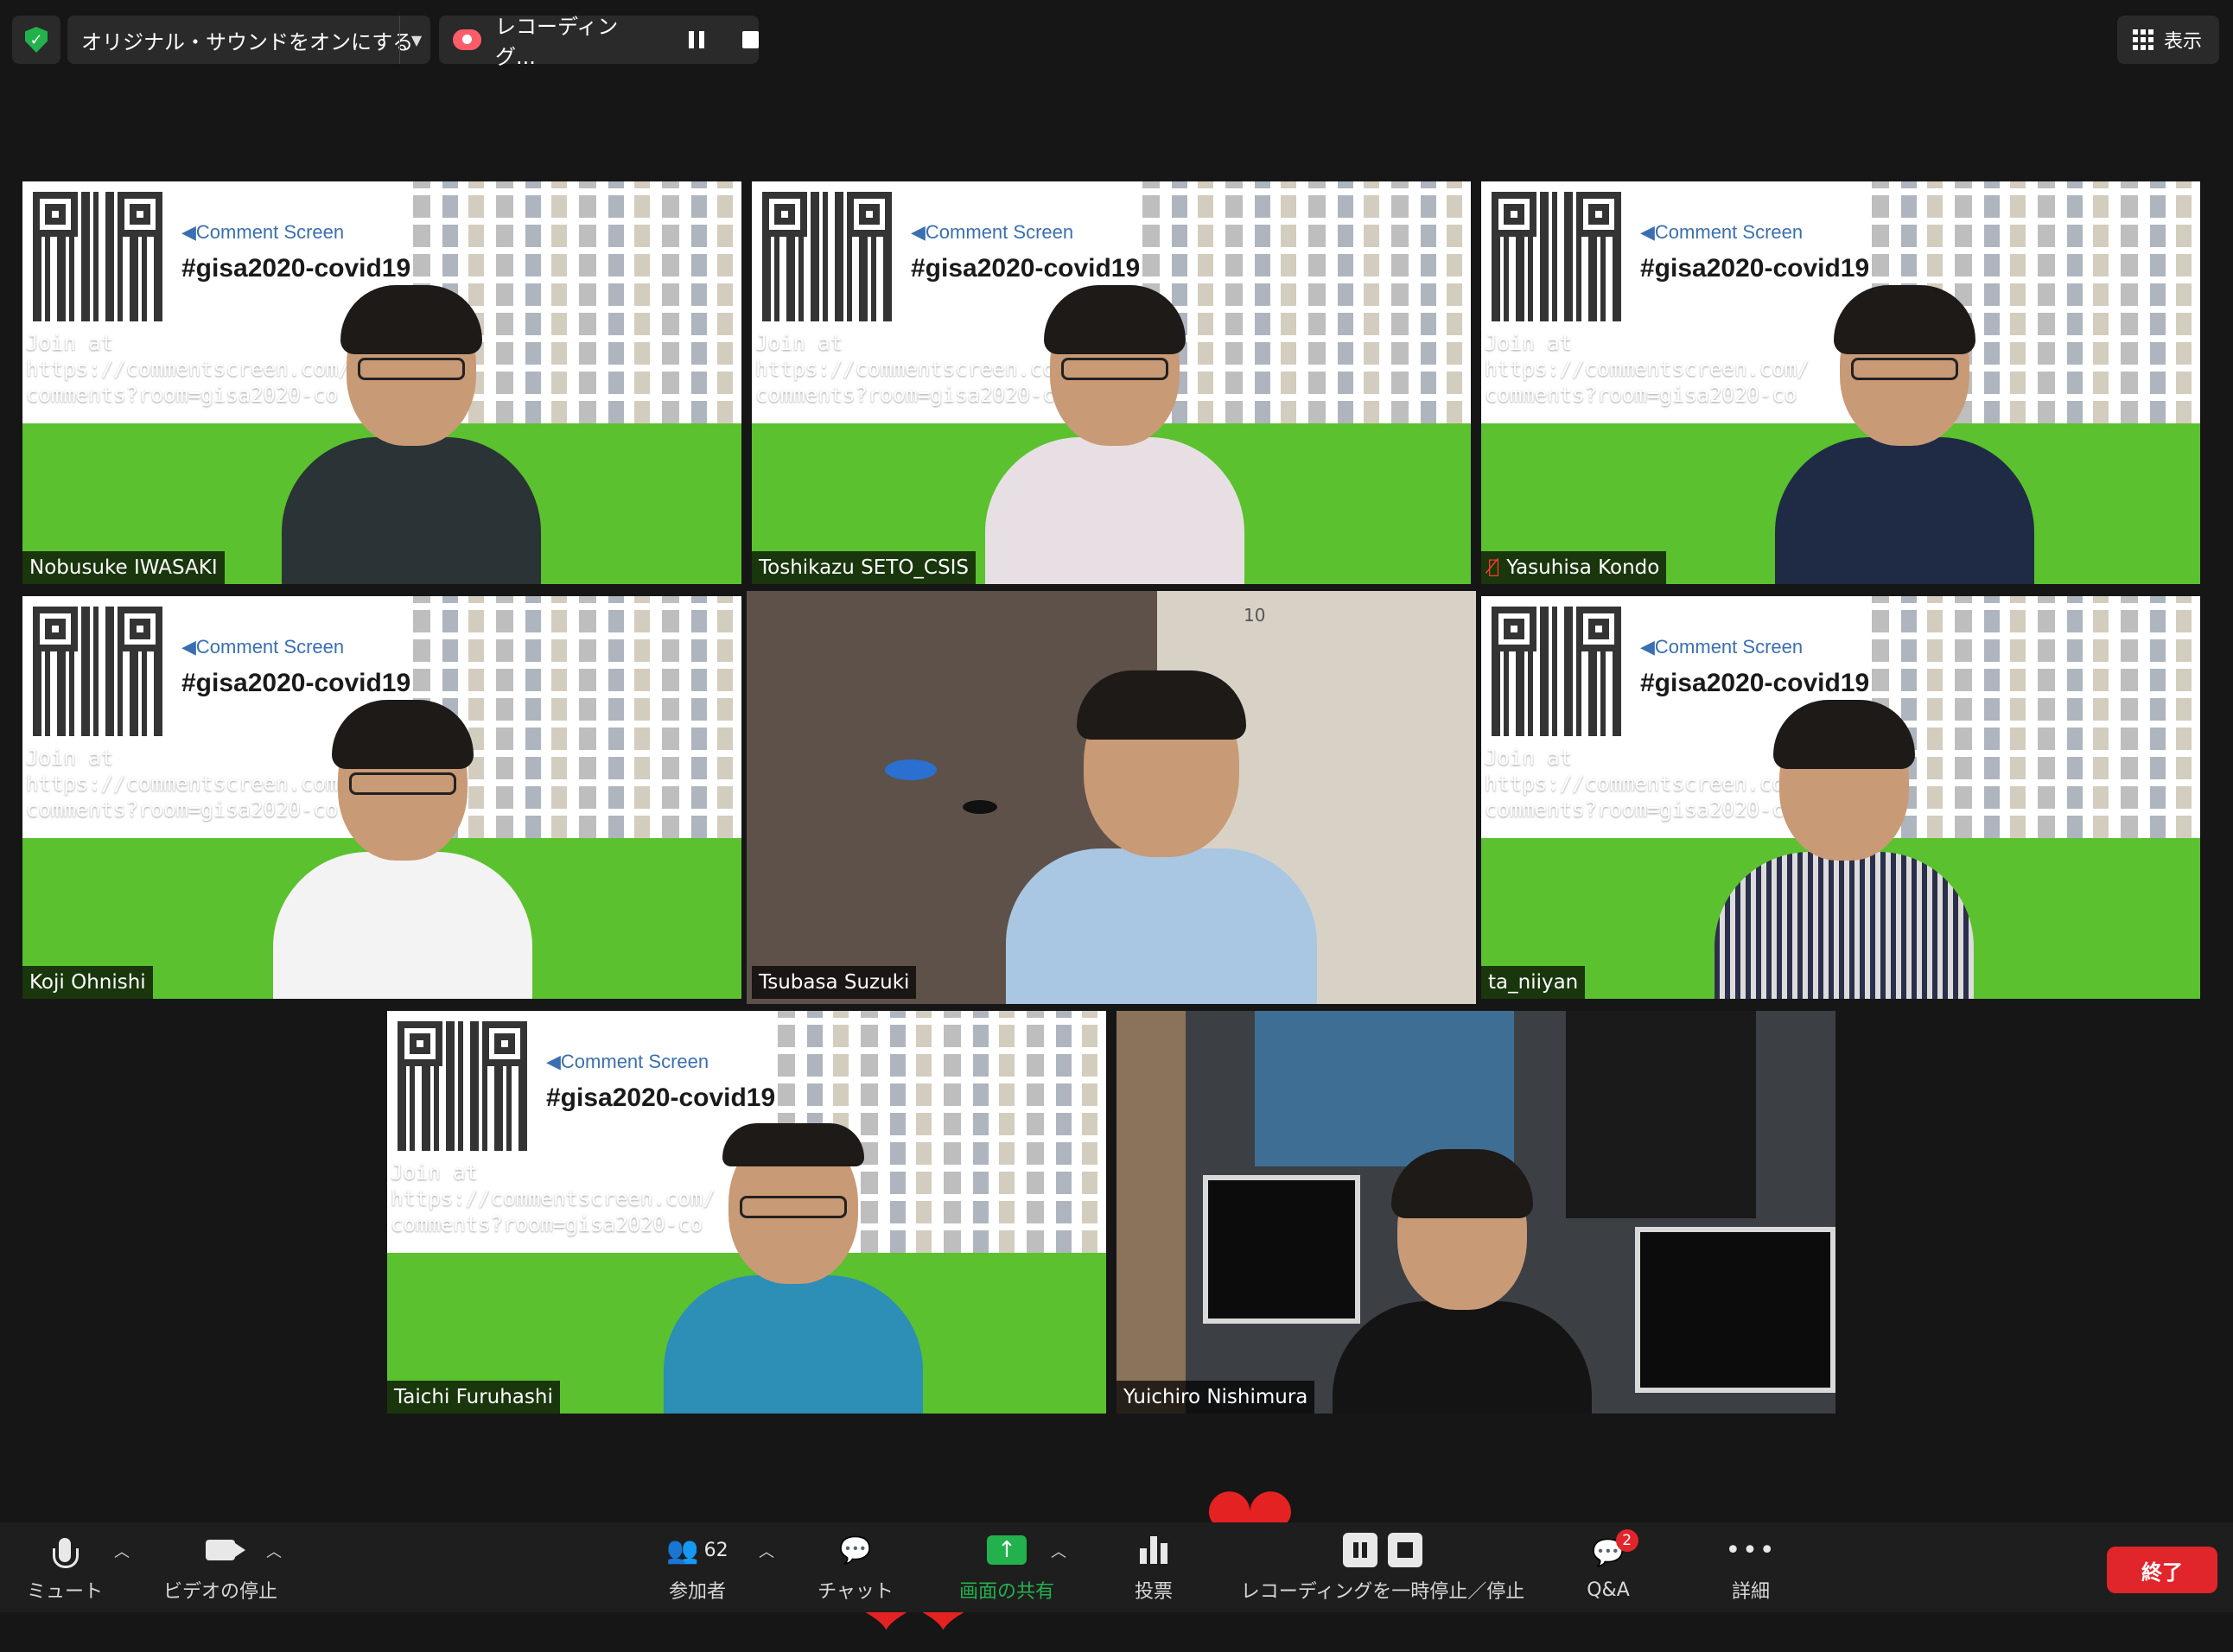 This screenshot has height=1652, width=2233. Describe the element at coordinates (1215, 1397) in the screenshot. I see `participant-name-tag: Yuichiro Nishimura` at that location.